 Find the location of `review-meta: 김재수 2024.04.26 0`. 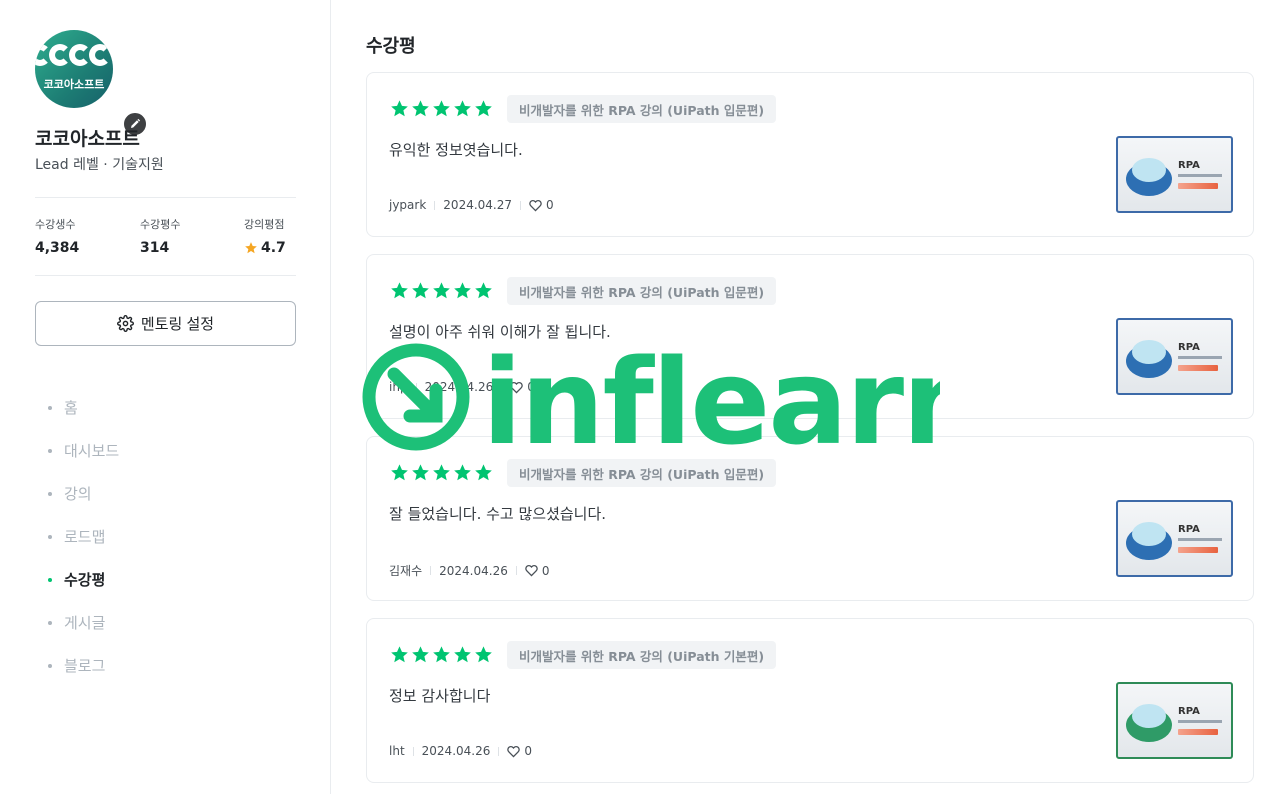

review-meta: 김재수 2024.04.26 0 is located at coordinates (469, 570).